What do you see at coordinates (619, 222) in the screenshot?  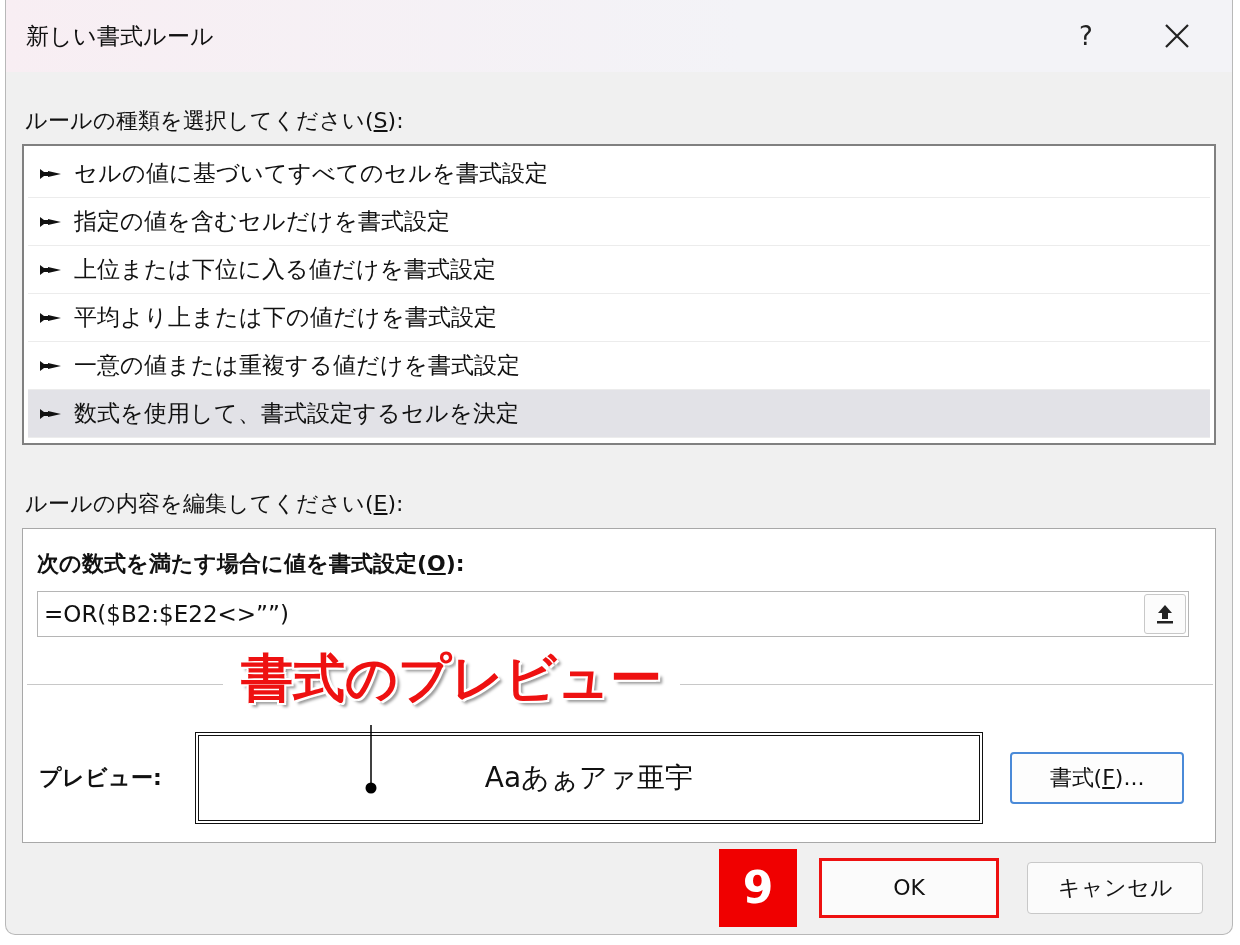 I see `rule-type-item: 指定の値を含むセルだけを書式設定` at bounding box center [619, 222].